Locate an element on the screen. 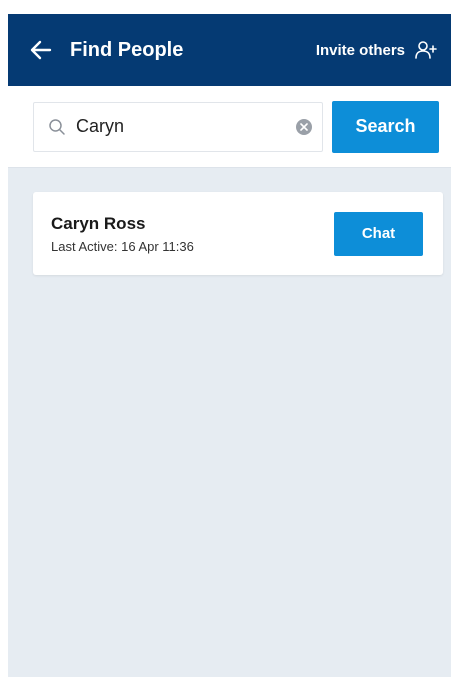 The width and height of the screenshot is (459, 677). search-input is located at coordinates (184, 126).